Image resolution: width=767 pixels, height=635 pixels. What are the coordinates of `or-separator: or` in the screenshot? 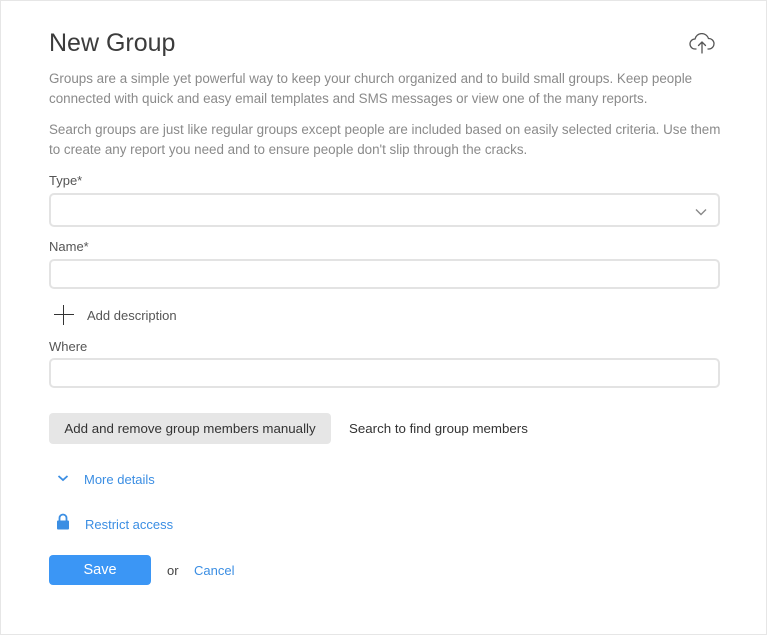 It's located at (173, 570).